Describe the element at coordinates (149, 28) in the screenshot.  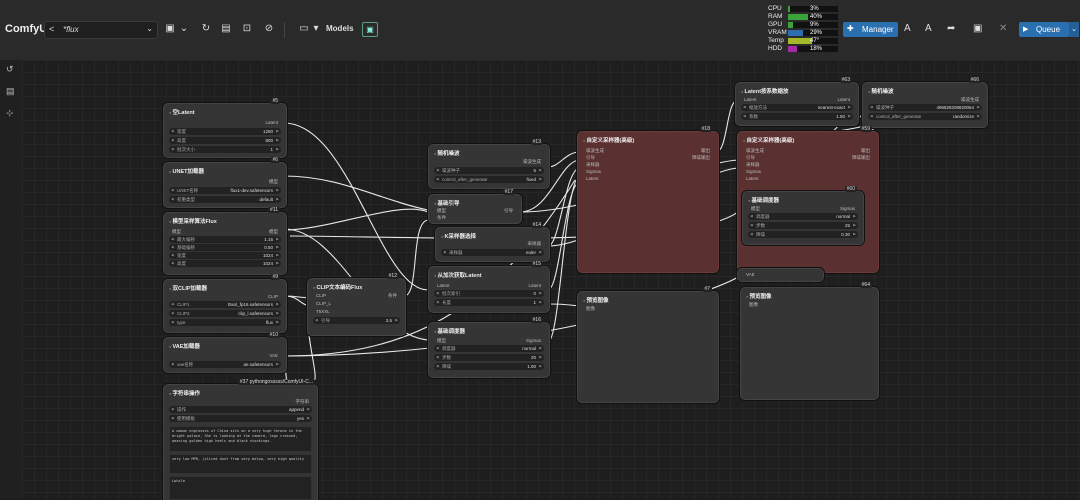
I see `chevron-down-icon: ⌄` at that location.